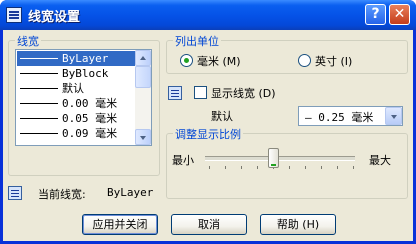 The image size is (416, 244). Describe the element at coordinates (393, 116) in the screenshot. I see `chevron-down-icon` at that location.